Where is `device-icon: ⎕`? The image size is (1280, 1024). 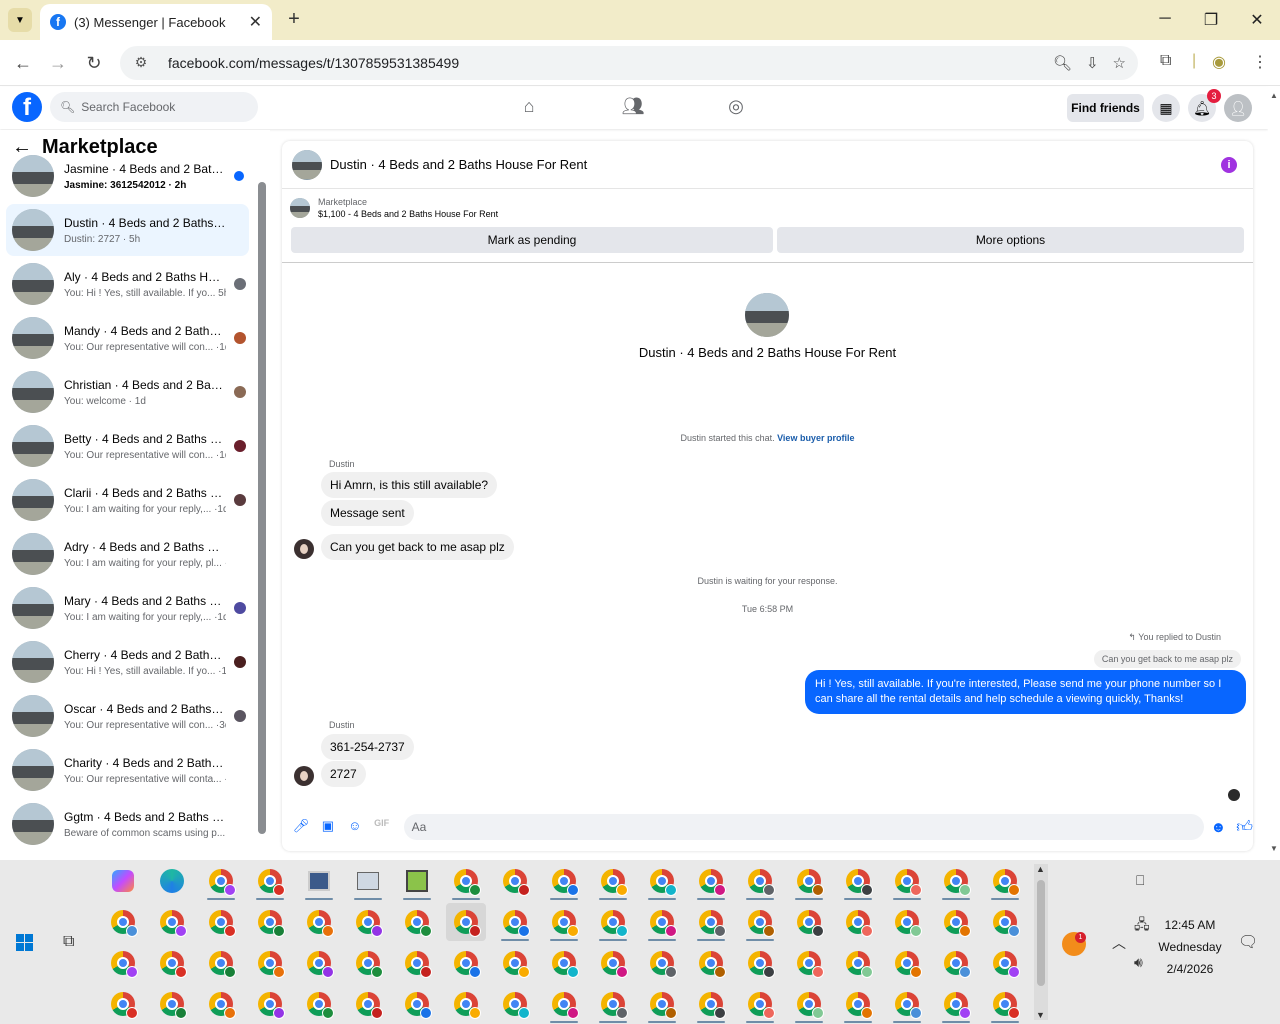 device-icon: ⎕ is located at coordinates (1140, 880).